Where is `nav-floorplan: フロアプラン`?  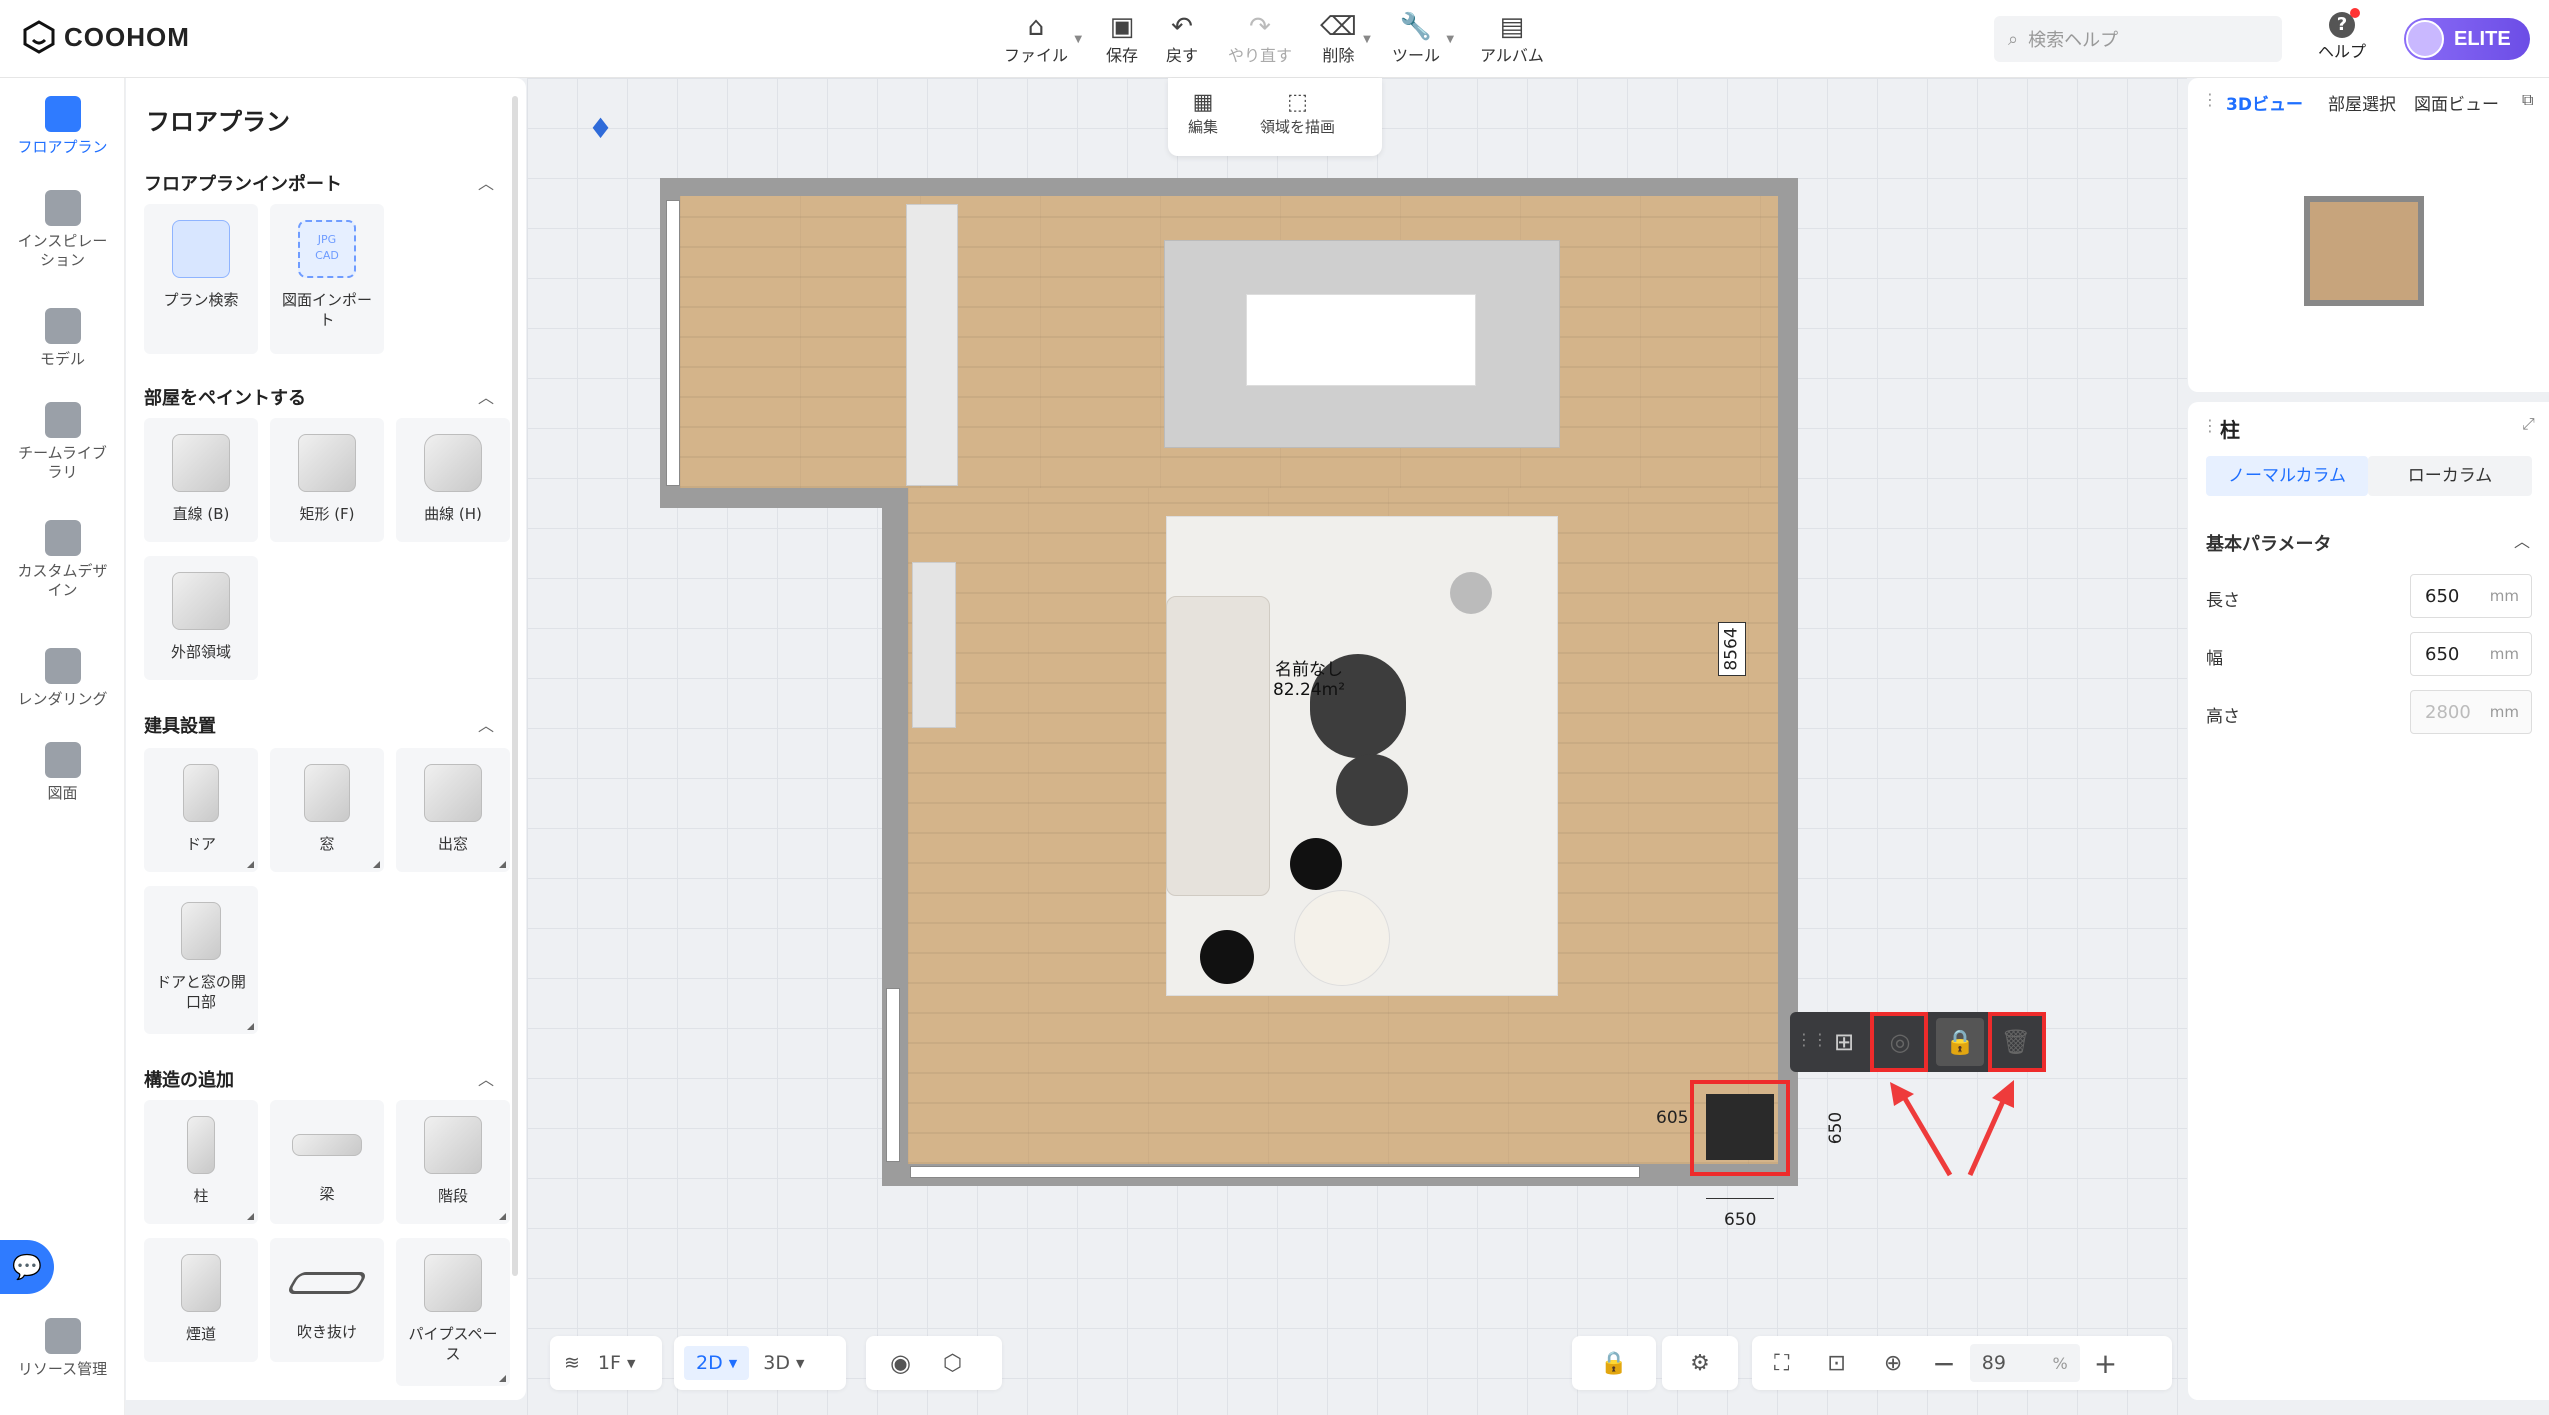 nav-floorplan: フロアプラン is located at coordinates (62, 126).